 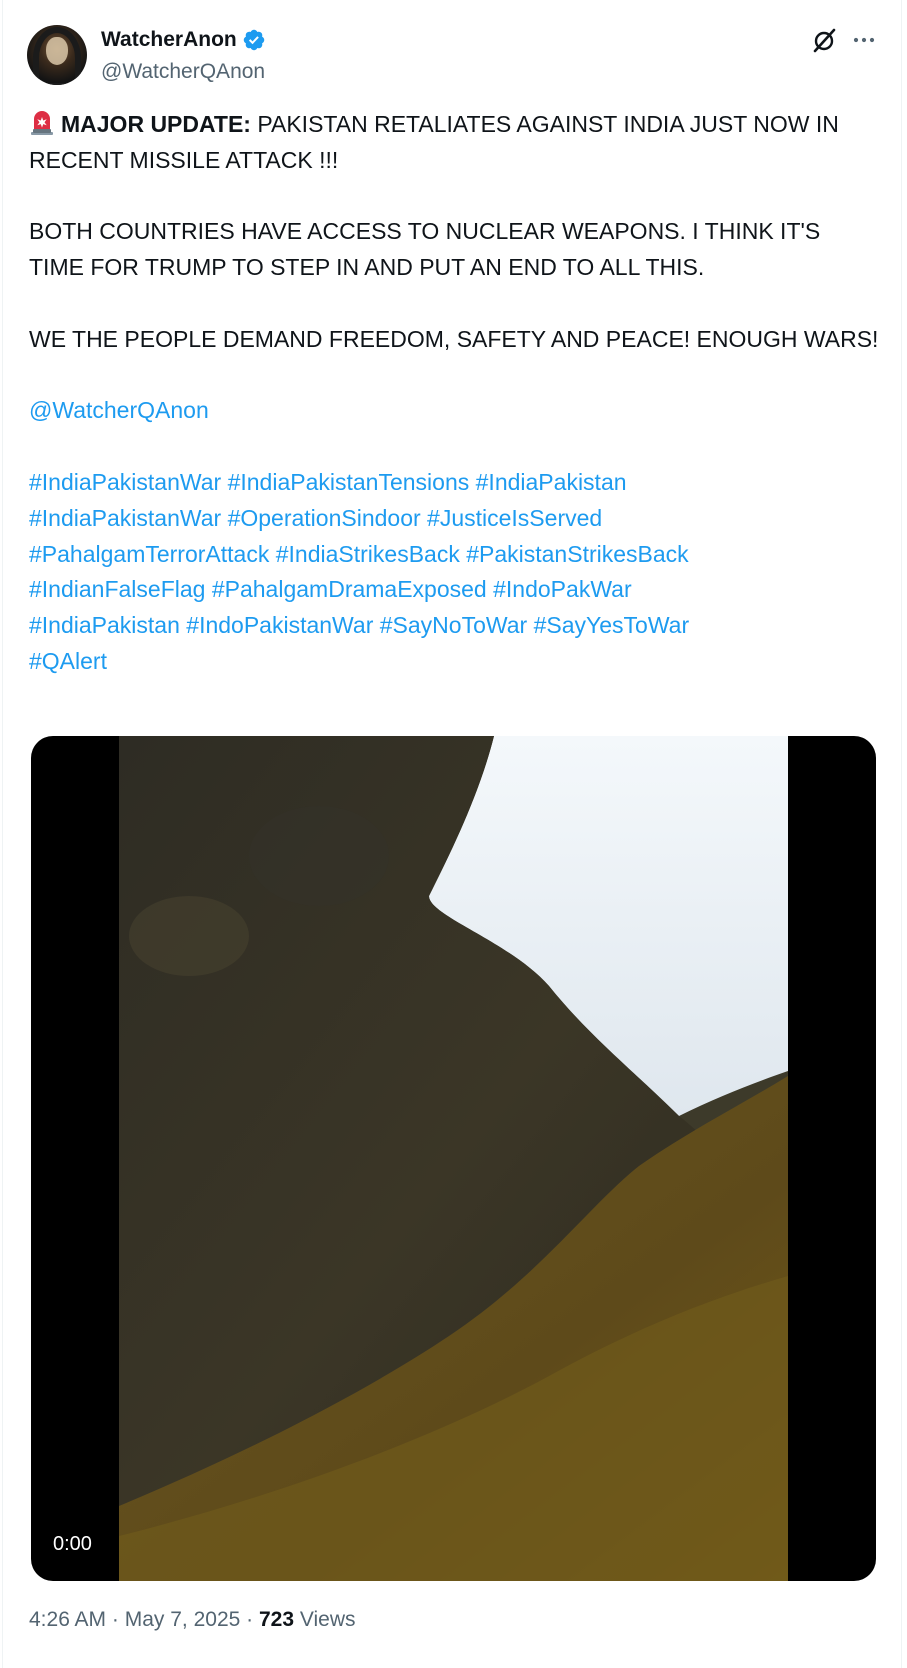 I want to click on more-horizontal-icon, so click(x=864, y=40).